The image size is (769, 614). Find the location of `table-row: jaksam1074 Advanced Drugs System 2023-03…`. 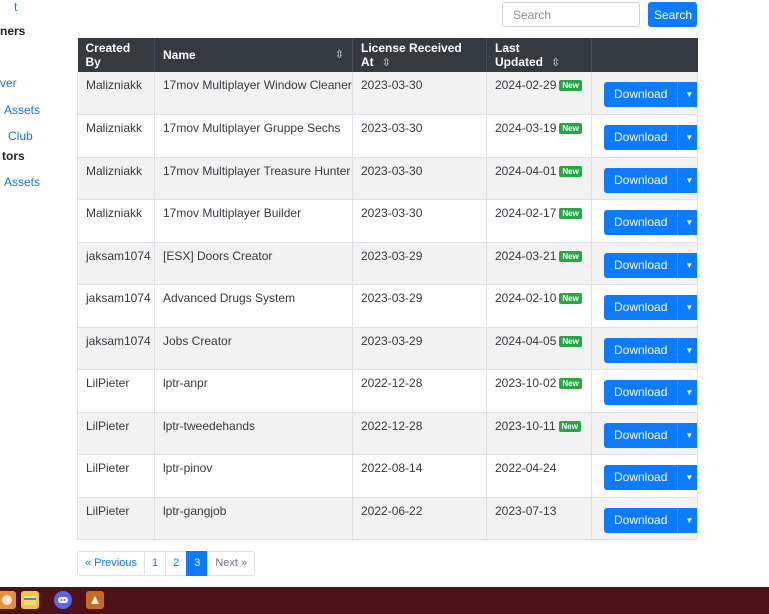

table-row: jaksam1074 Advanced Drugs System 2023-03… is located at coordinates (387, 306).